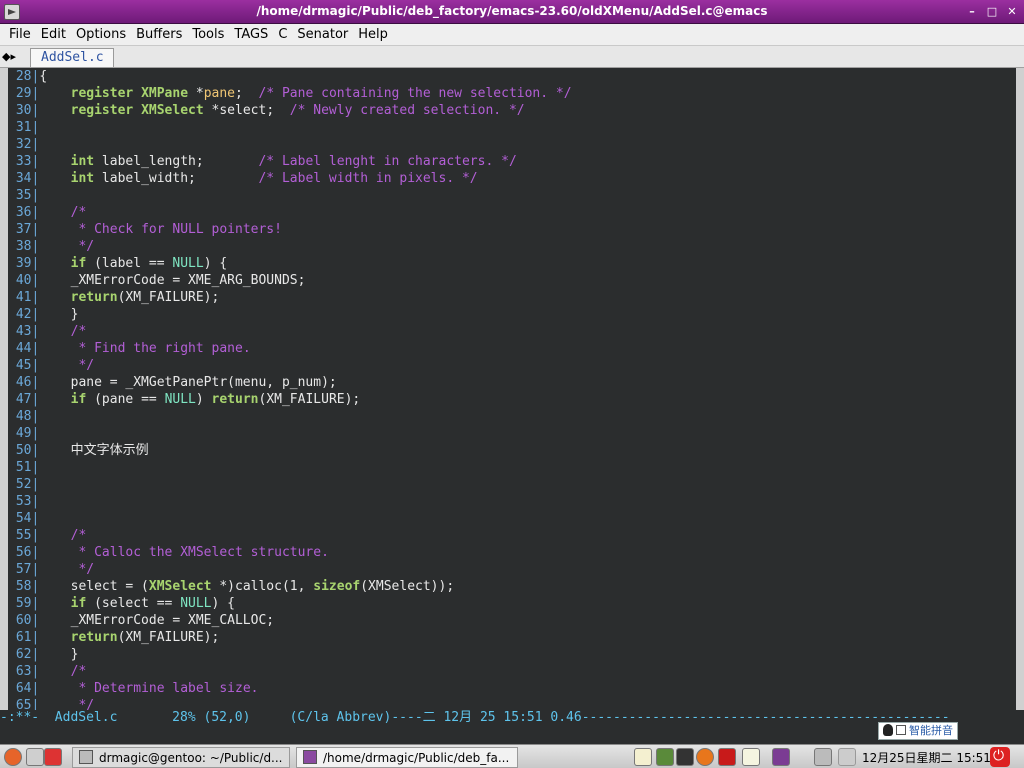  What do you see at coordinates (751, 757) in the screenshot?
I see `notes-icon` at bounding box center [751, 757].